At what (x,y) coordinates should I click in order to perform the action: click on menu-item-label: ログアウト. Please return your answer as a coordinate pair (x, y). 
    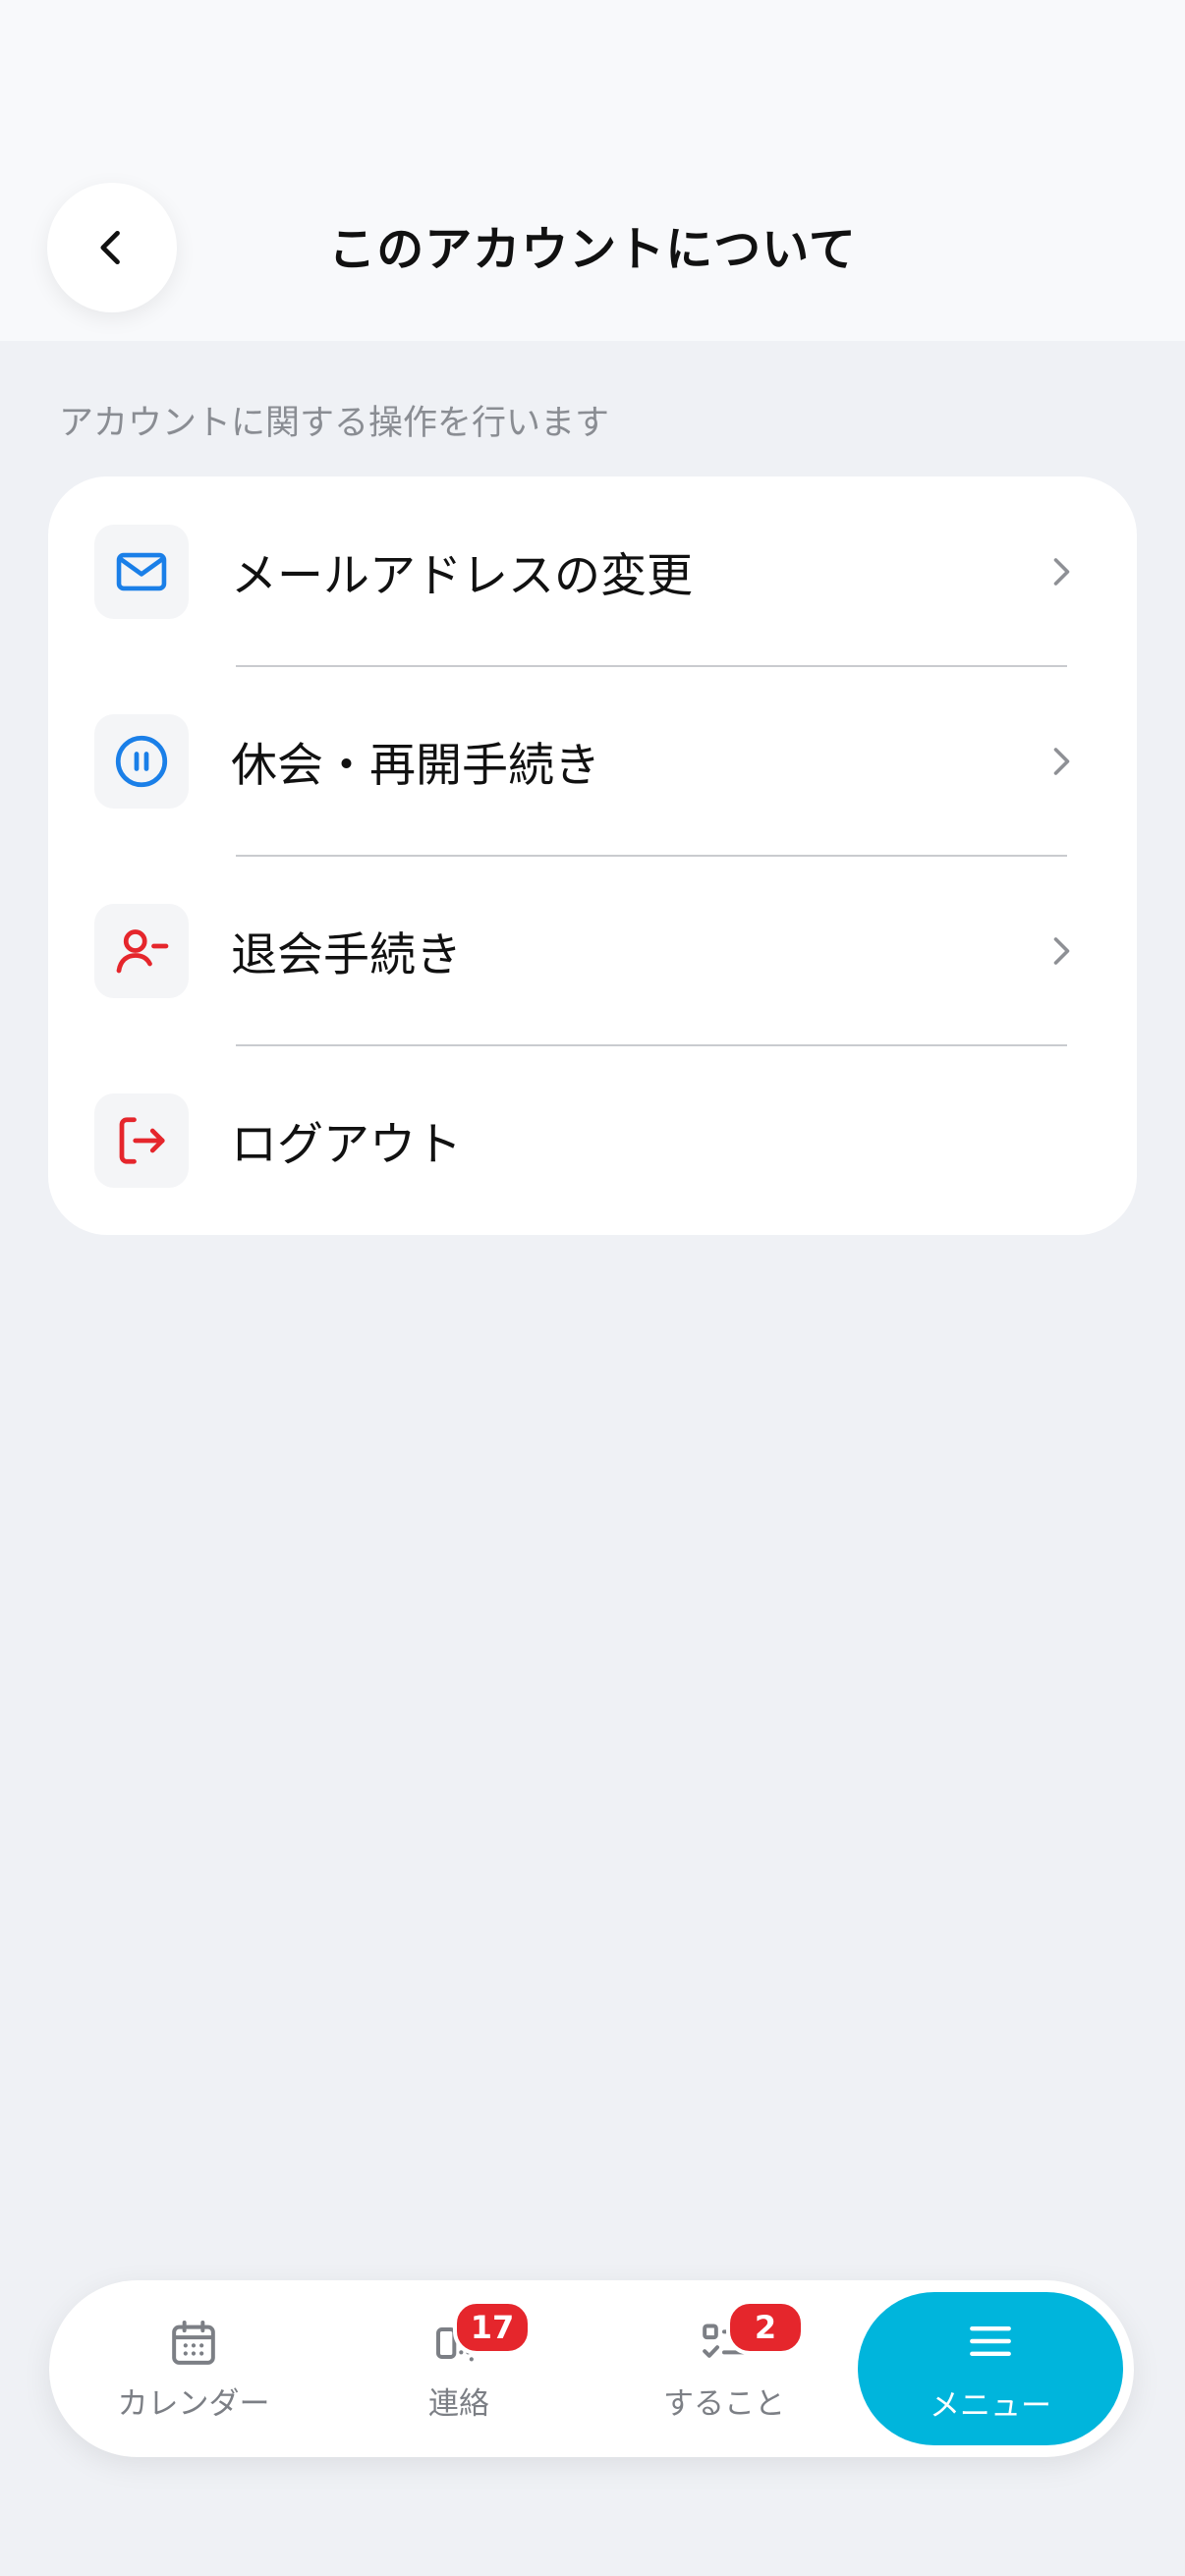
    Looking at the image, I should click on (347, 1145).